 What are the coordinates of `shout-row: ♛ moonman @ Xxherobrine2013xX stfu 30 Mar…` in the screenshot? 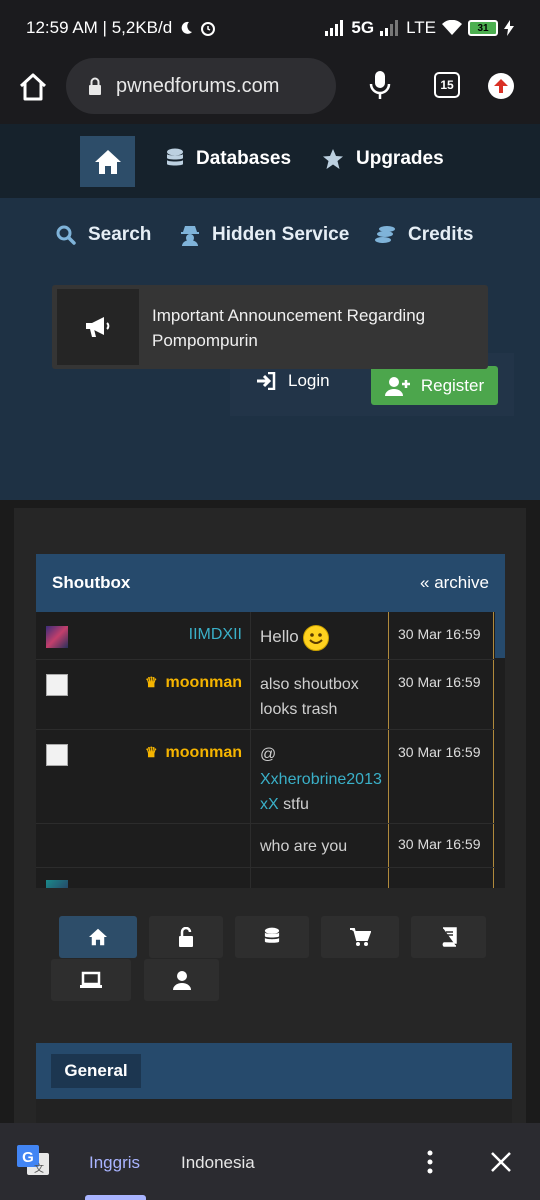 It's located at (265, 777).